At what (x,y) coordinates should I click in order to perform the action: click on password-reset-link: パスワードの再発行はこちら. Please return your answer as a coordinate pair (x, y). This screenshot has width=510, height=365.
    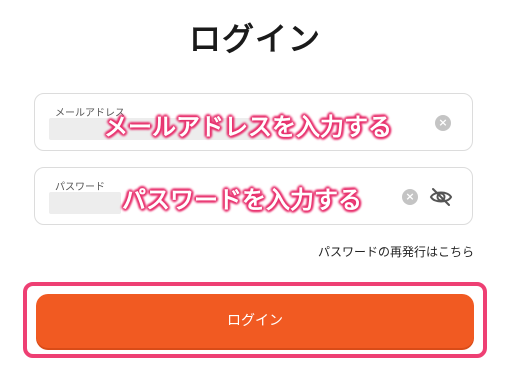
    Looking at the image, I should click on (396, 251).